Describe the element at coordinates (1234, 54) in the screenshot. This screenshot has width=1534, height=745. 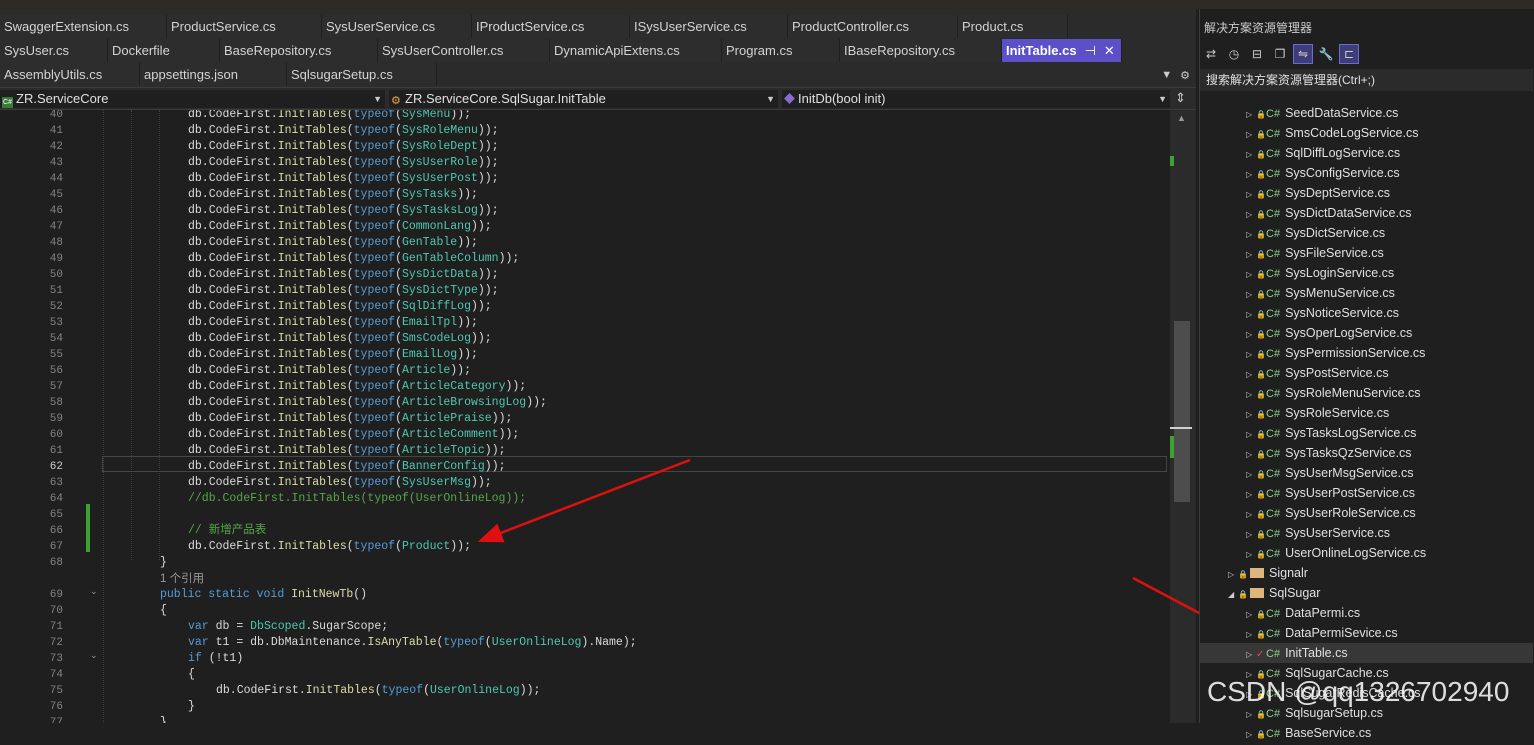
I see `pending-changes-filter-icon: ◷` at that location.